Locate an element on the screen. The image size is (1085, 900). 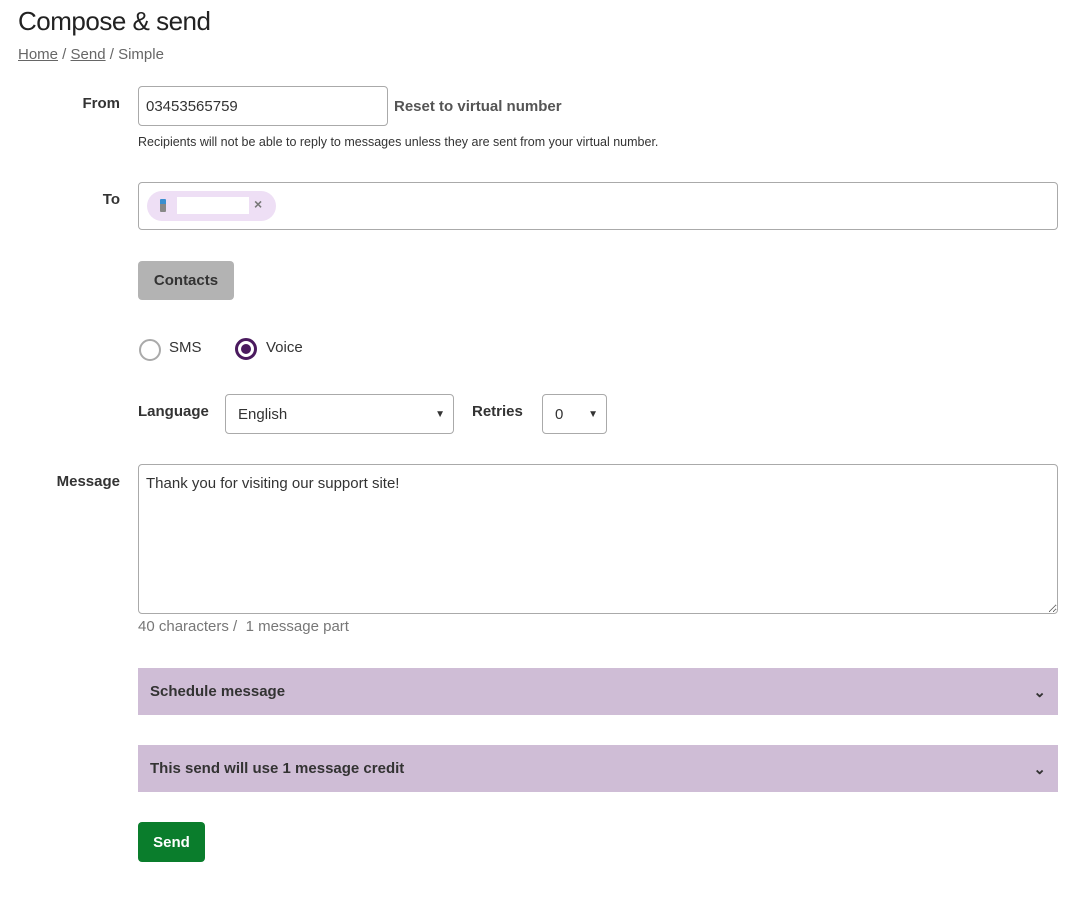
recipient-chip: × is located at coordinates (211, 206).